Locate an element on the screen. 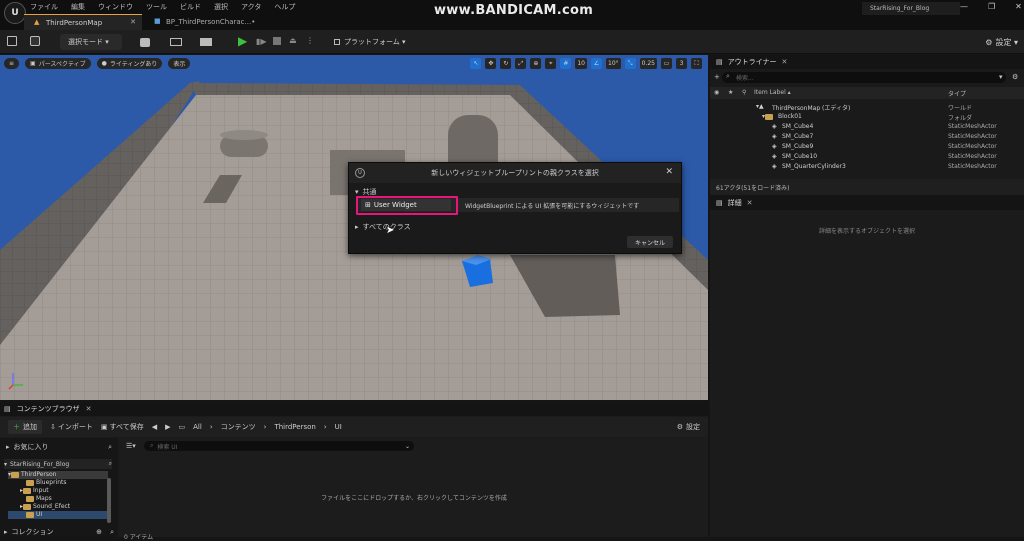 This screenshot has width=1024, height=541. world-local-icon: ⊕ is located at coordinates (536, 63).